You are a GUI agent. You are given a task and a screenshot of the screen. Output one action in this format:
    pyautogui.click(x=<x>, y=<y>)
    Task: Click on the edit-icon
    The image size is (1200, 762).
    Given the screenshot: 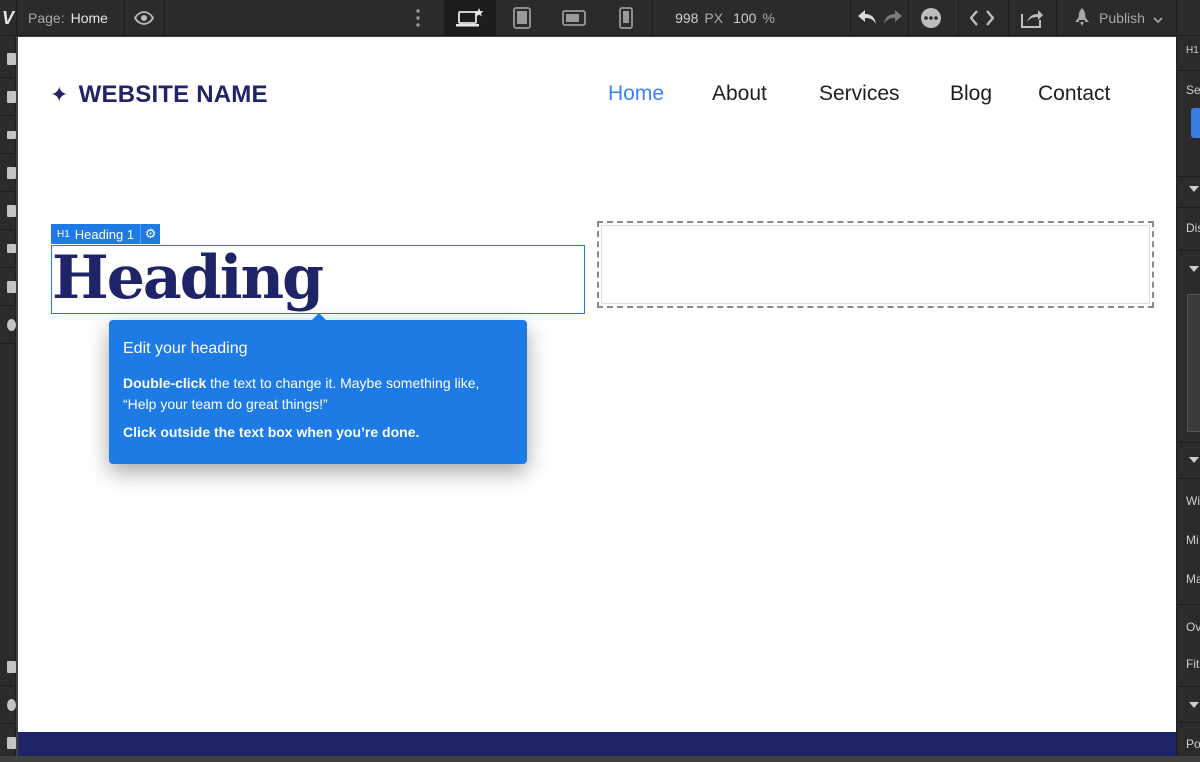 What is the action you would take?
    pyautogui.click(x=8, y=667)
    